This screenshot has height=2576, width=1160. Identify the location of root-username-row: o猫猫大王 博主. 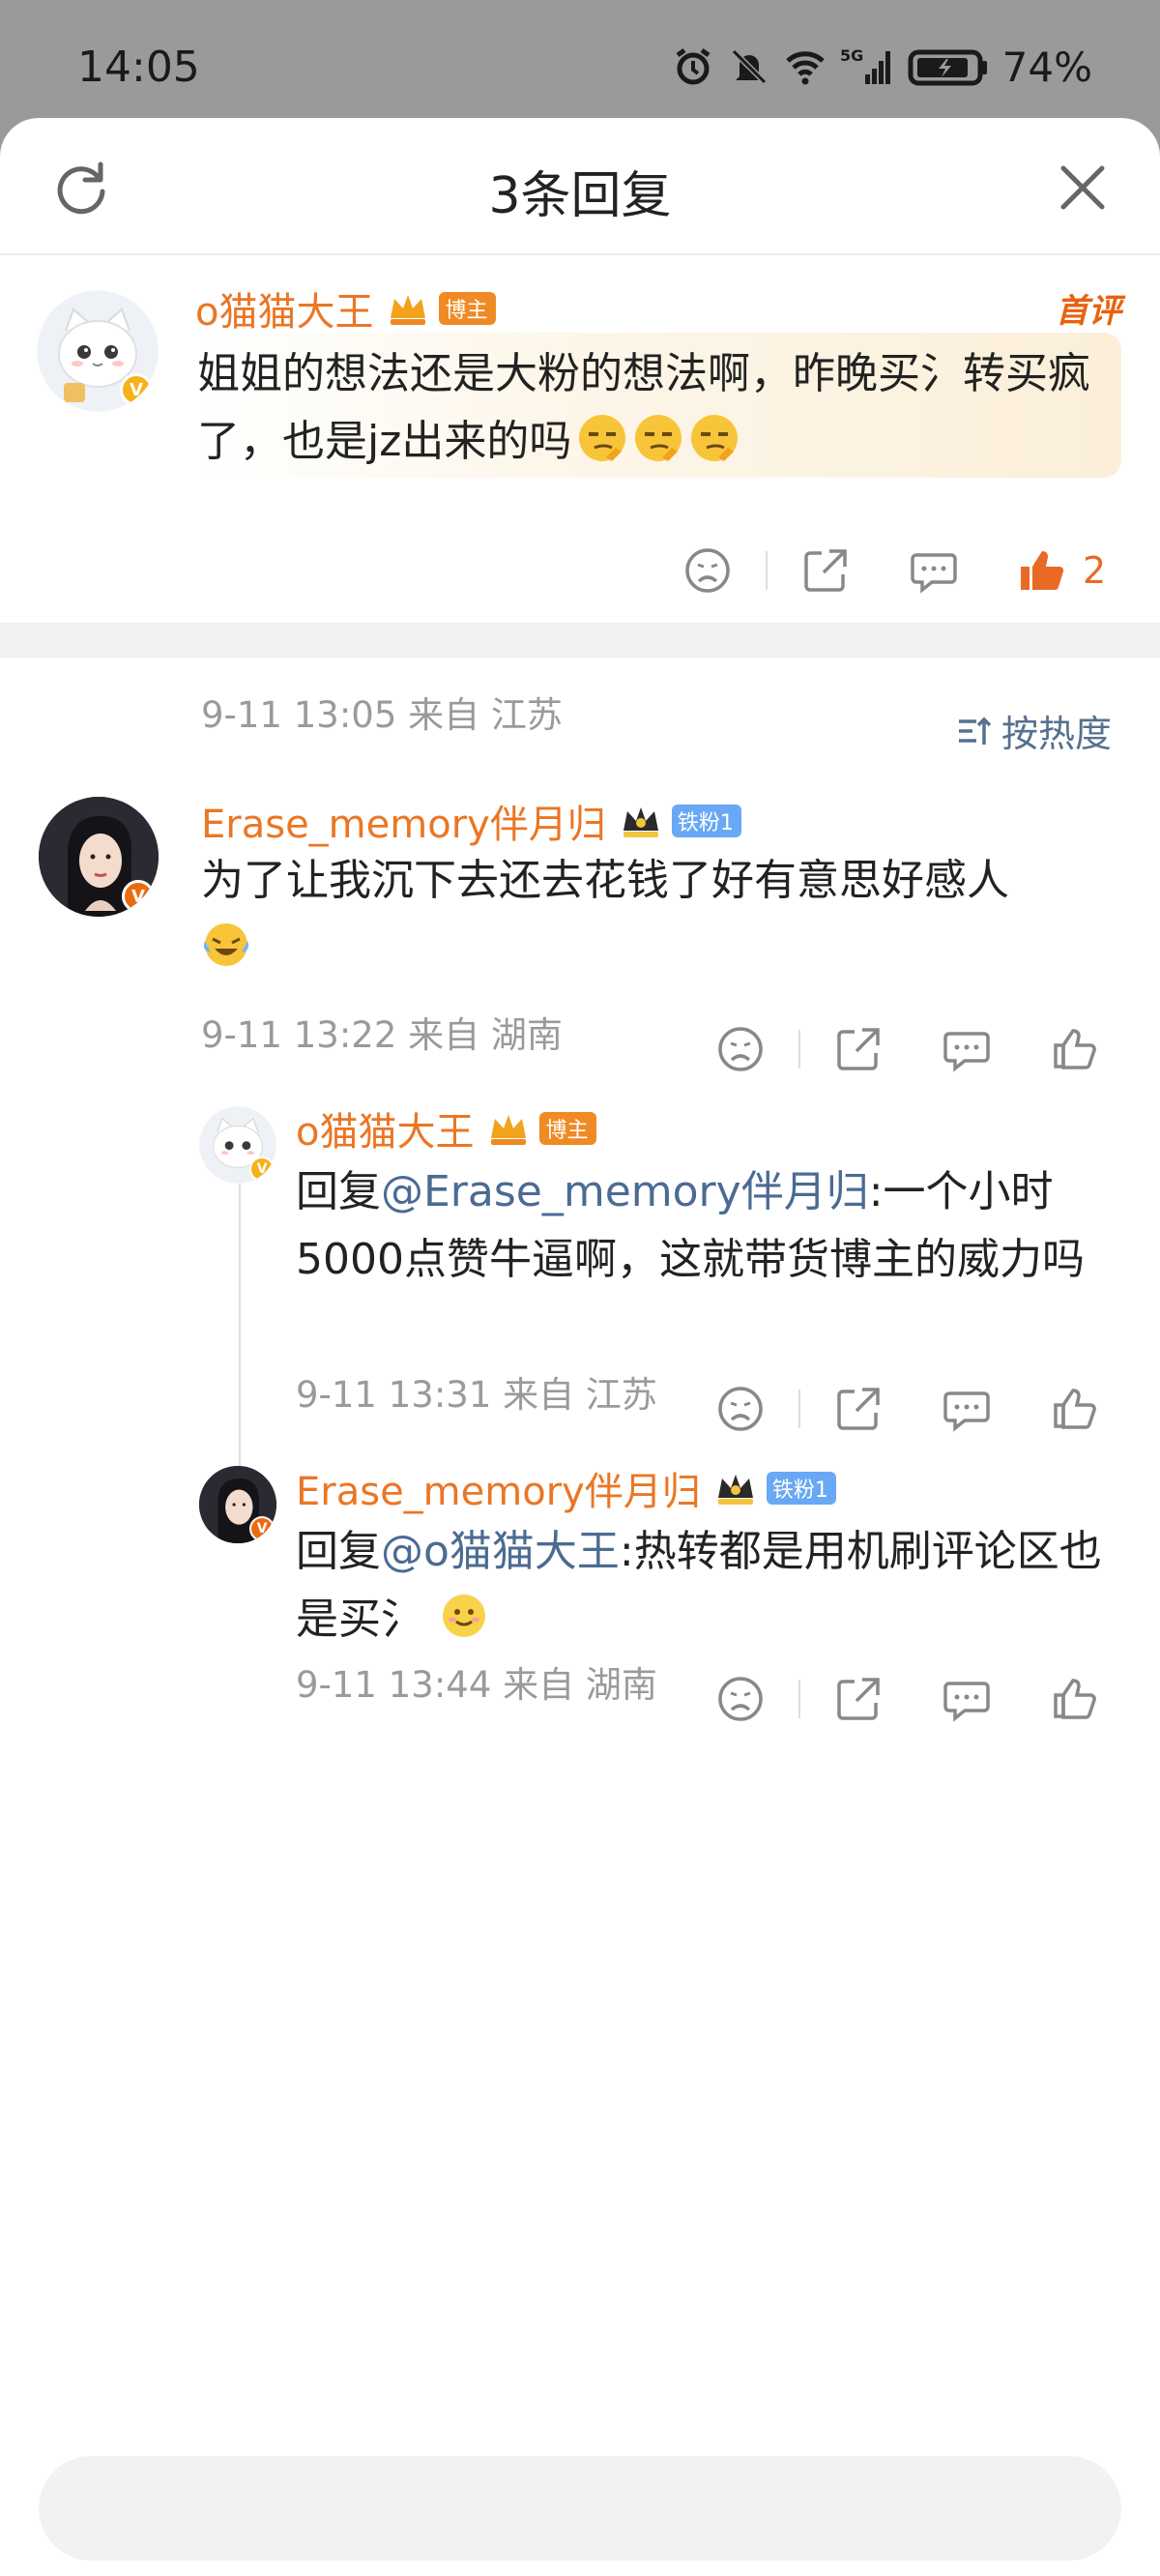
(346, 308).